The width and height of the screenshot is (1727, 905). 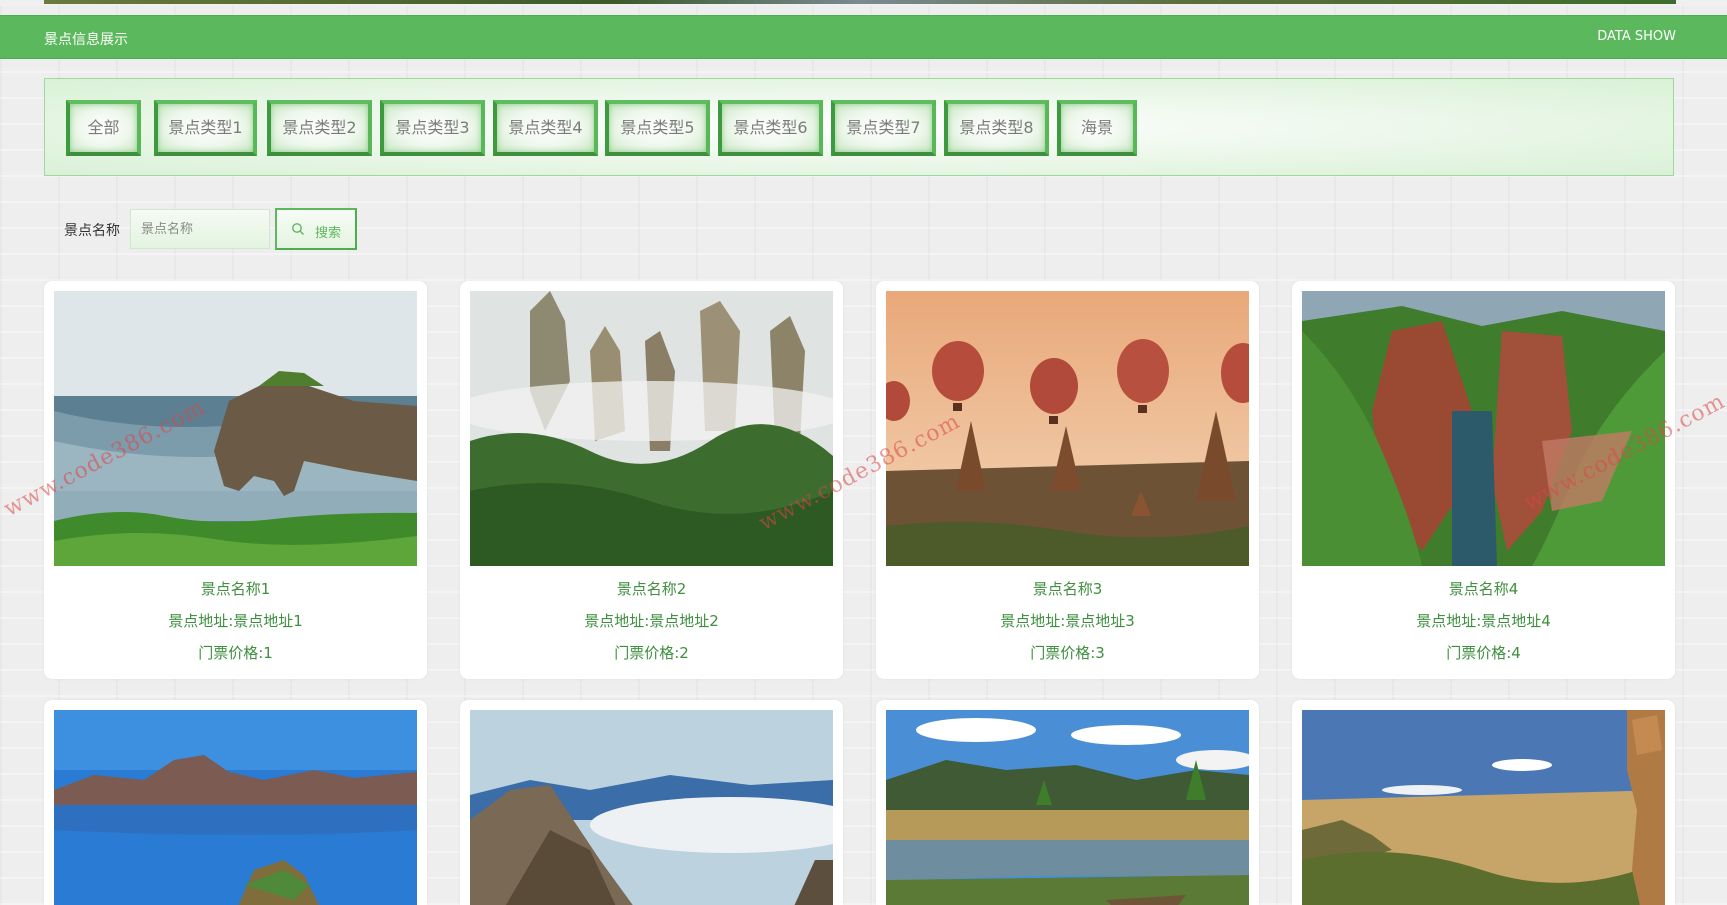 I want to click on search-button: 搜索, so click(x=316, y=229).